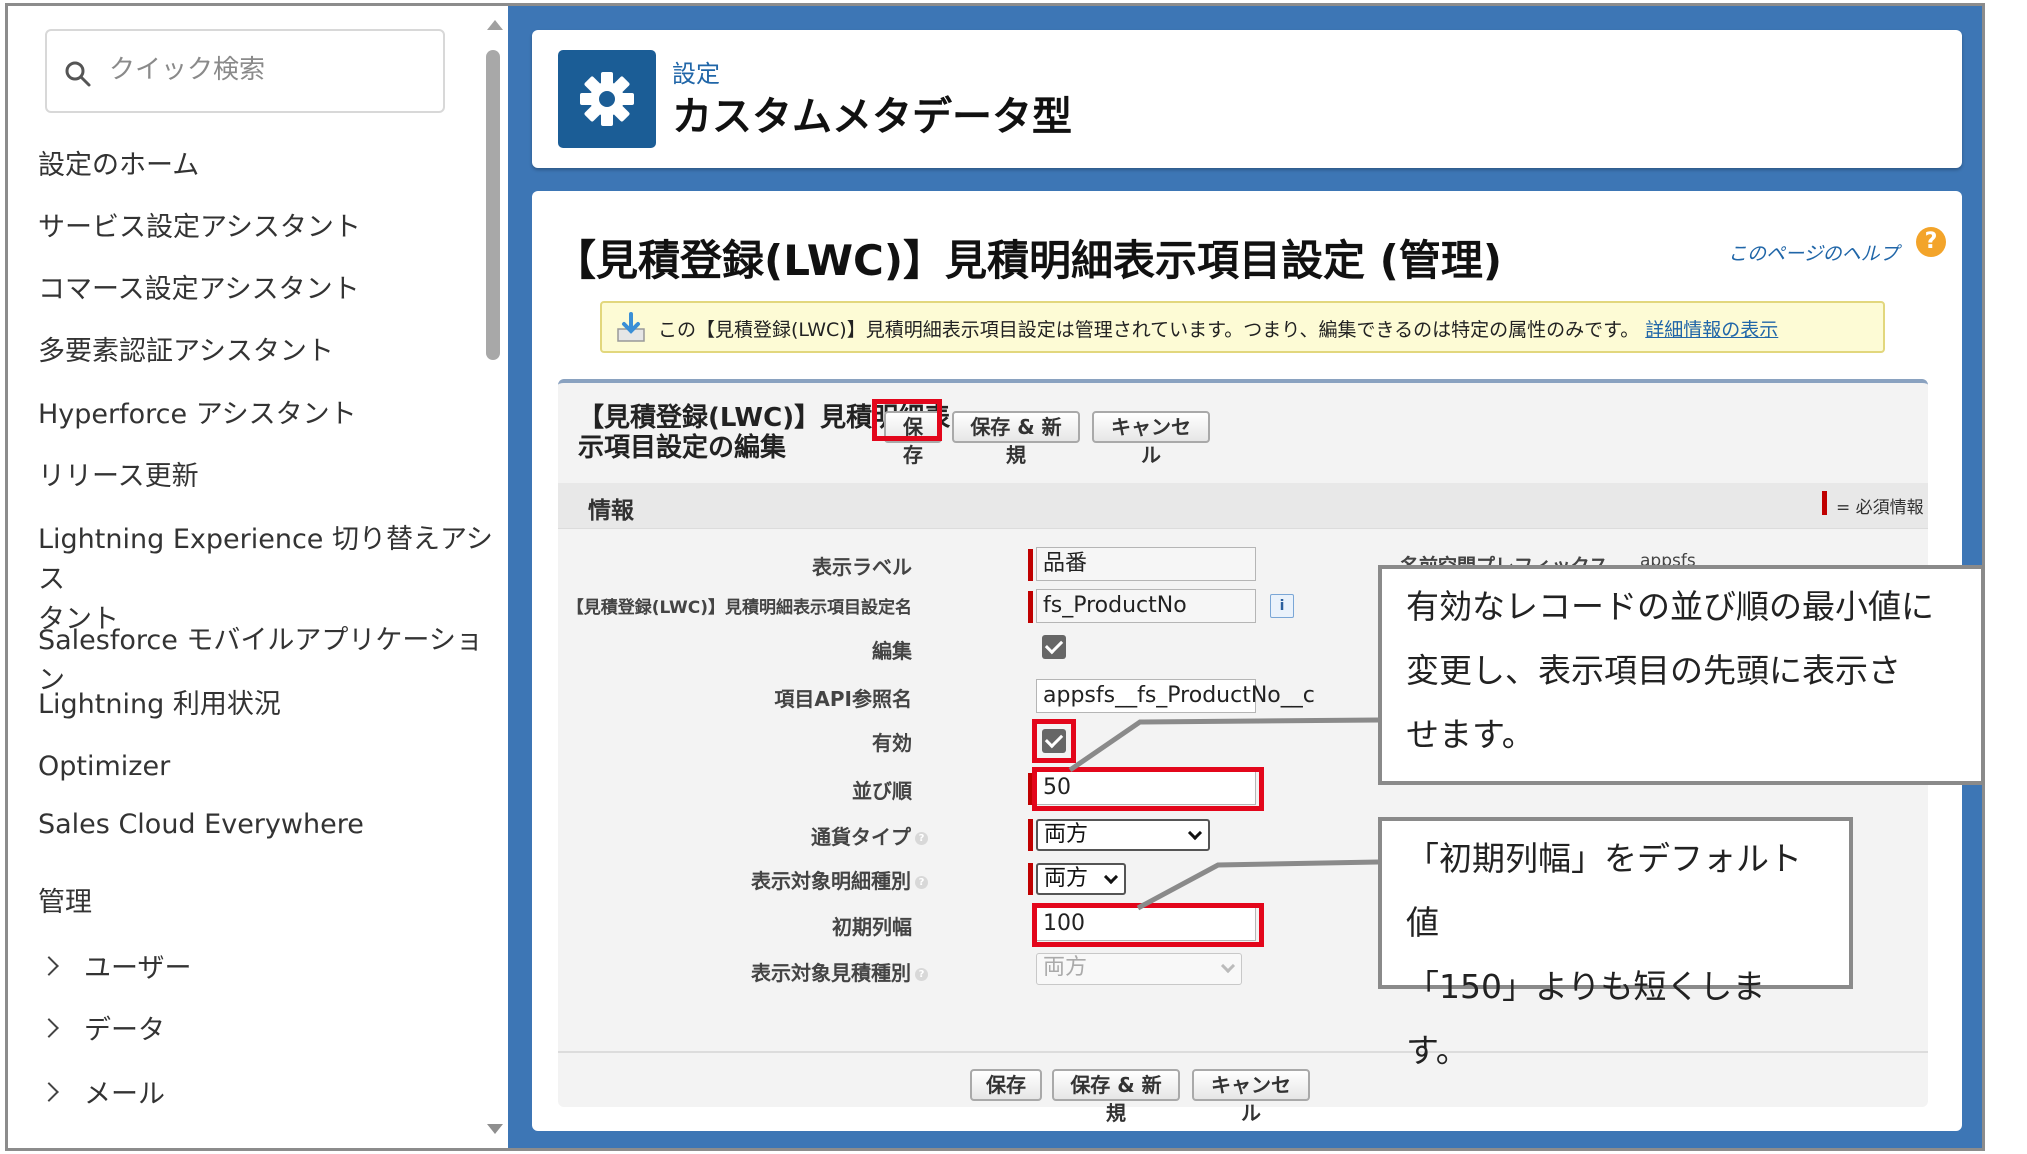  I want to click on callout-line: 「150」よりも短くします。, so click(1586, 1018).